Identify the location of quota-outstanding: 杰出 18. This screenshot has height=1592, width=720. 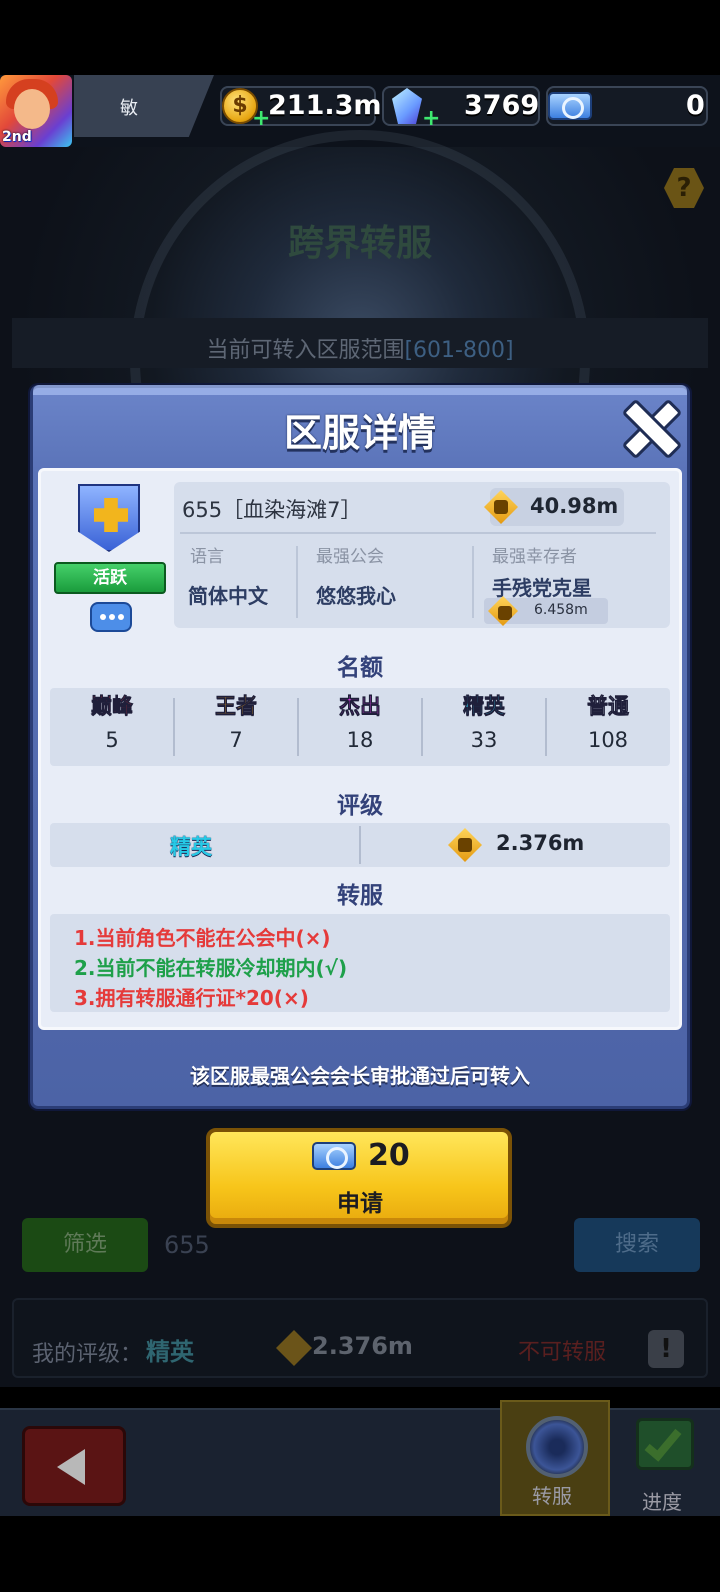
(360, 721).